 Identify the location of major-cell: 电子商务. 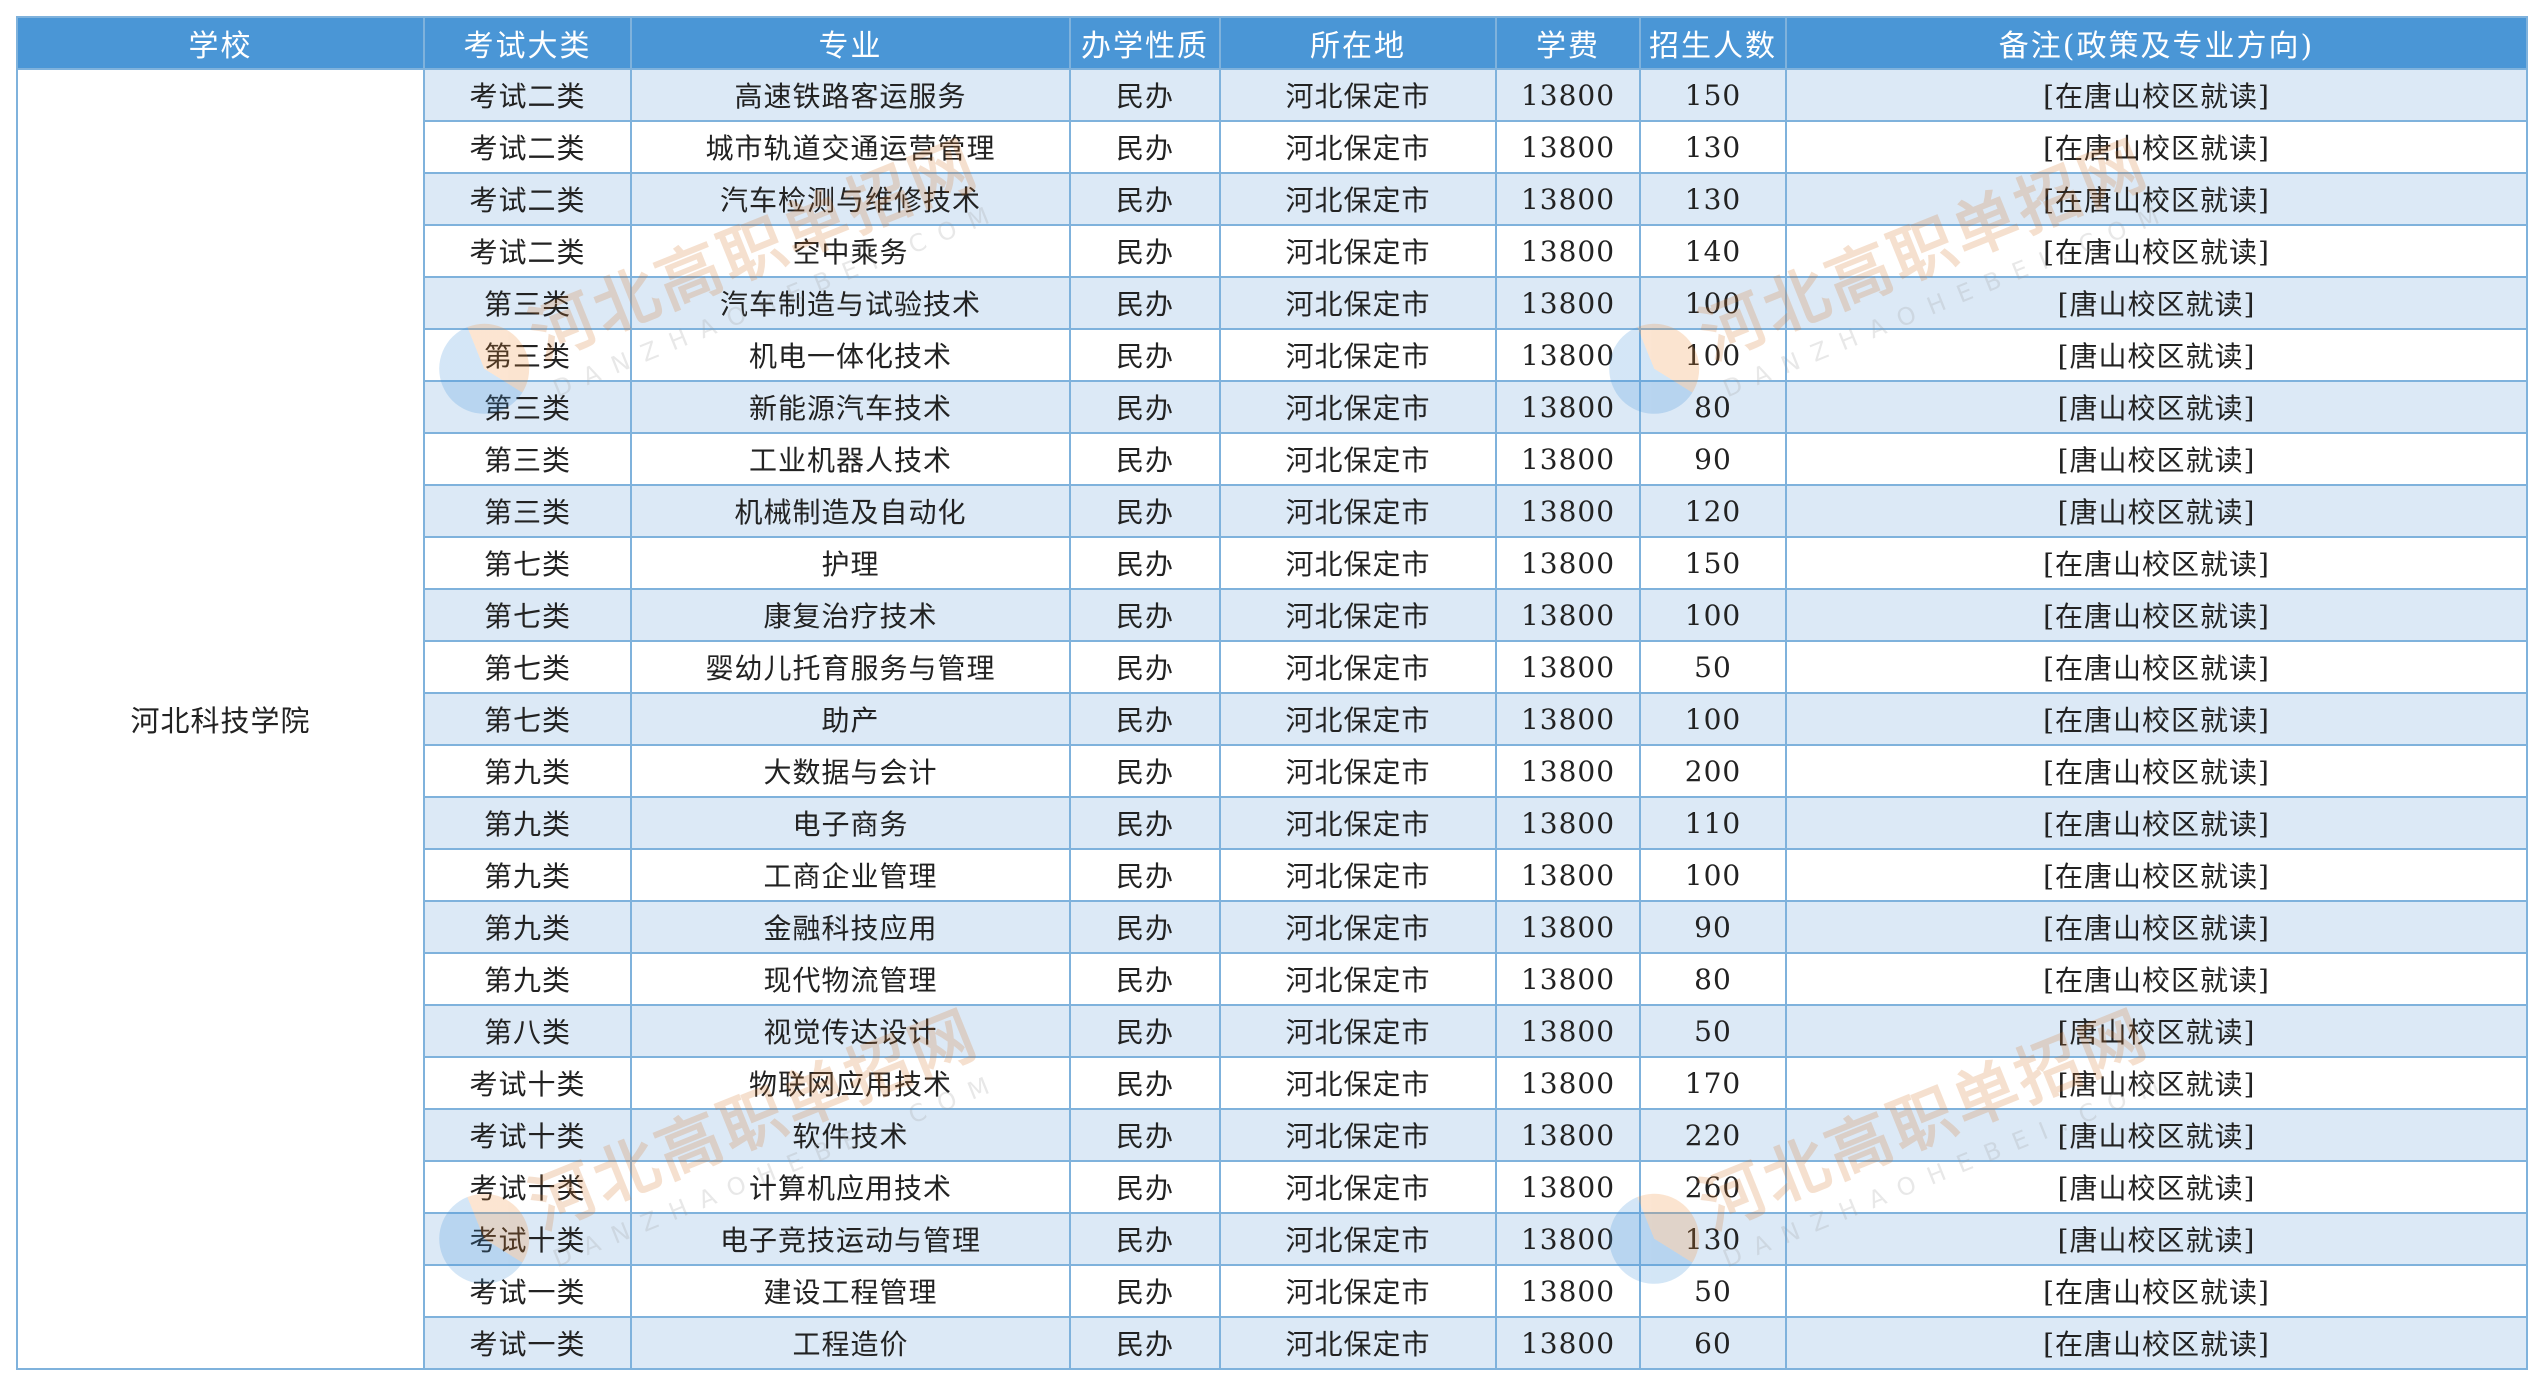
(850, 823).